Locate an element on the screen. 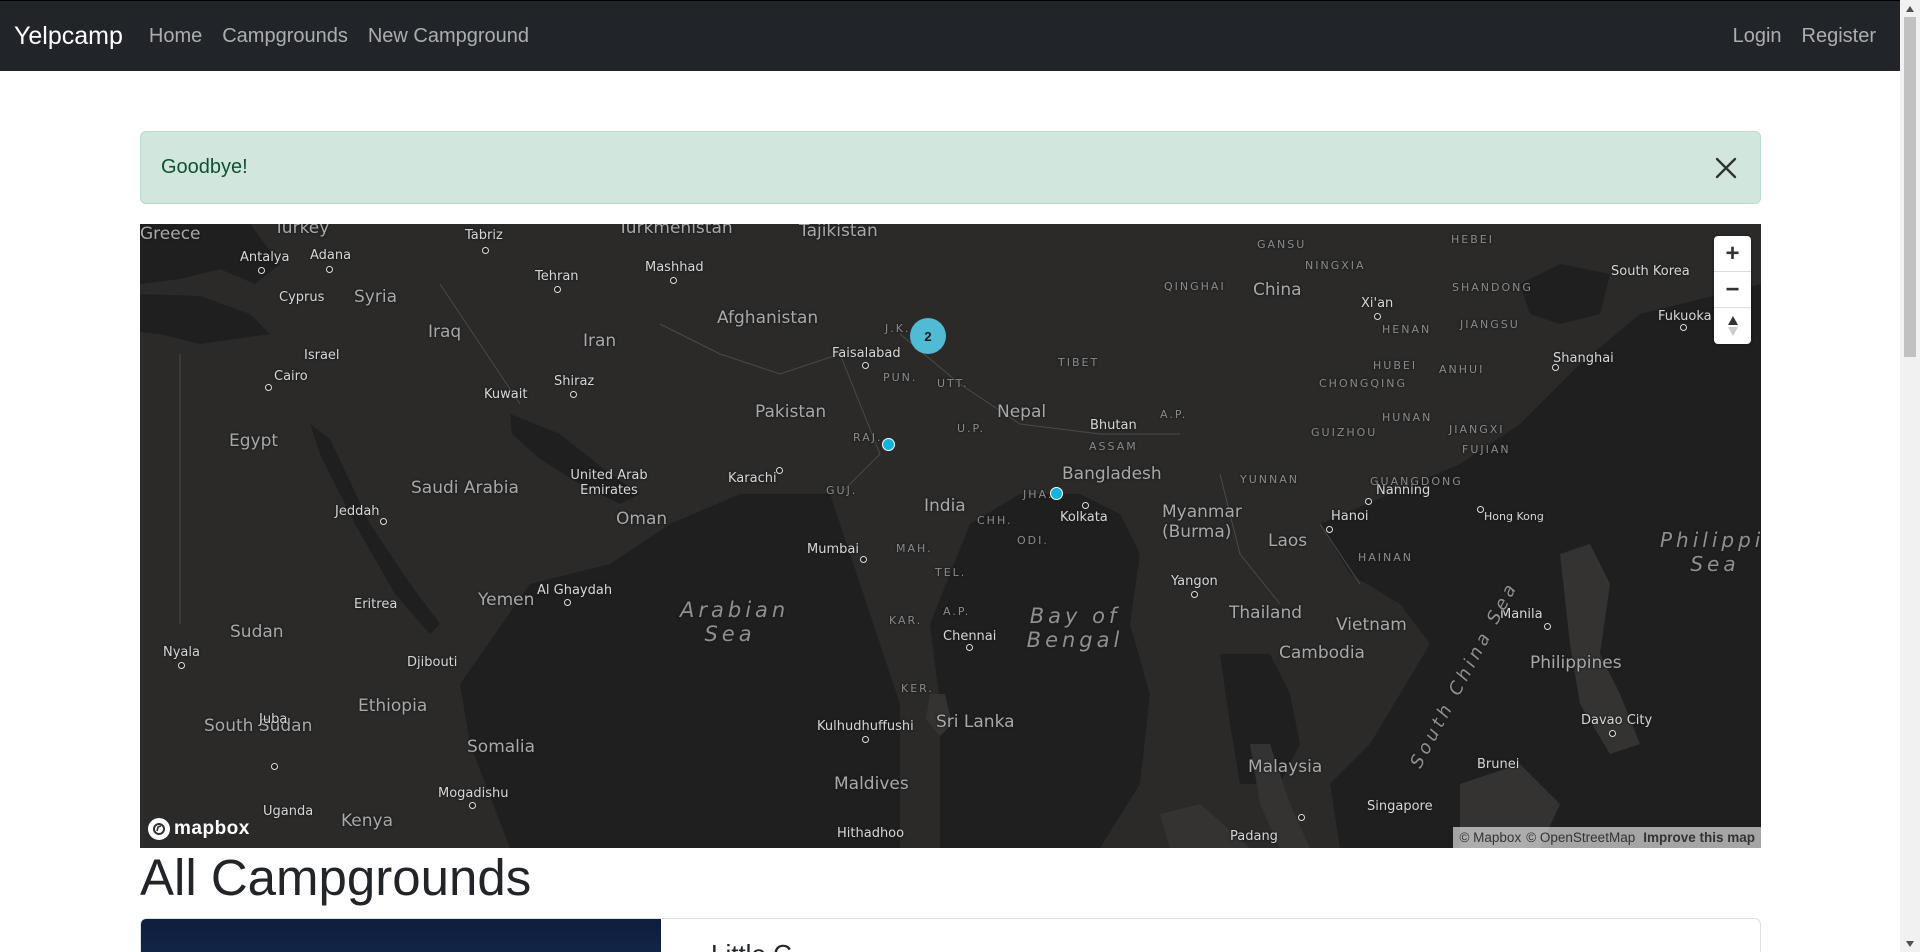 The height and width of the screenshot is (952, 1920). map-label: Nepal is located at coordinates (1022, 412).